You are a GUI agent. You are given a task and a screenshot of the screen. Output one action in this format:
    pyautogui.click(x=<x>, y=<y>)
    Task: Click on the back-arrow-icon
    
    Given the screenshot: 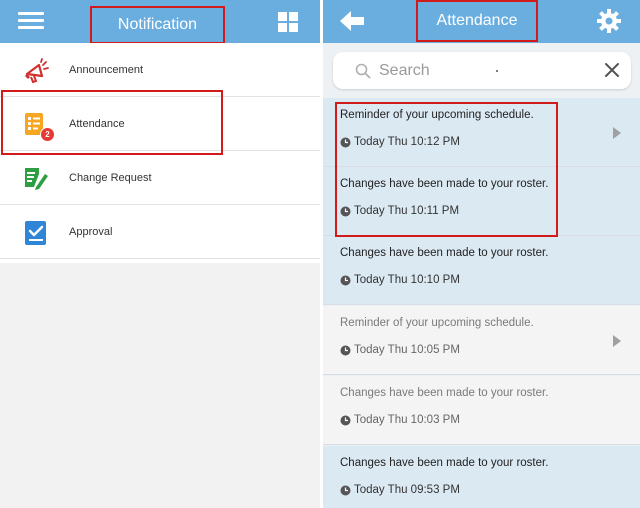 What is the action you would take?
    pyautogui.click(x=352, y=21)
    